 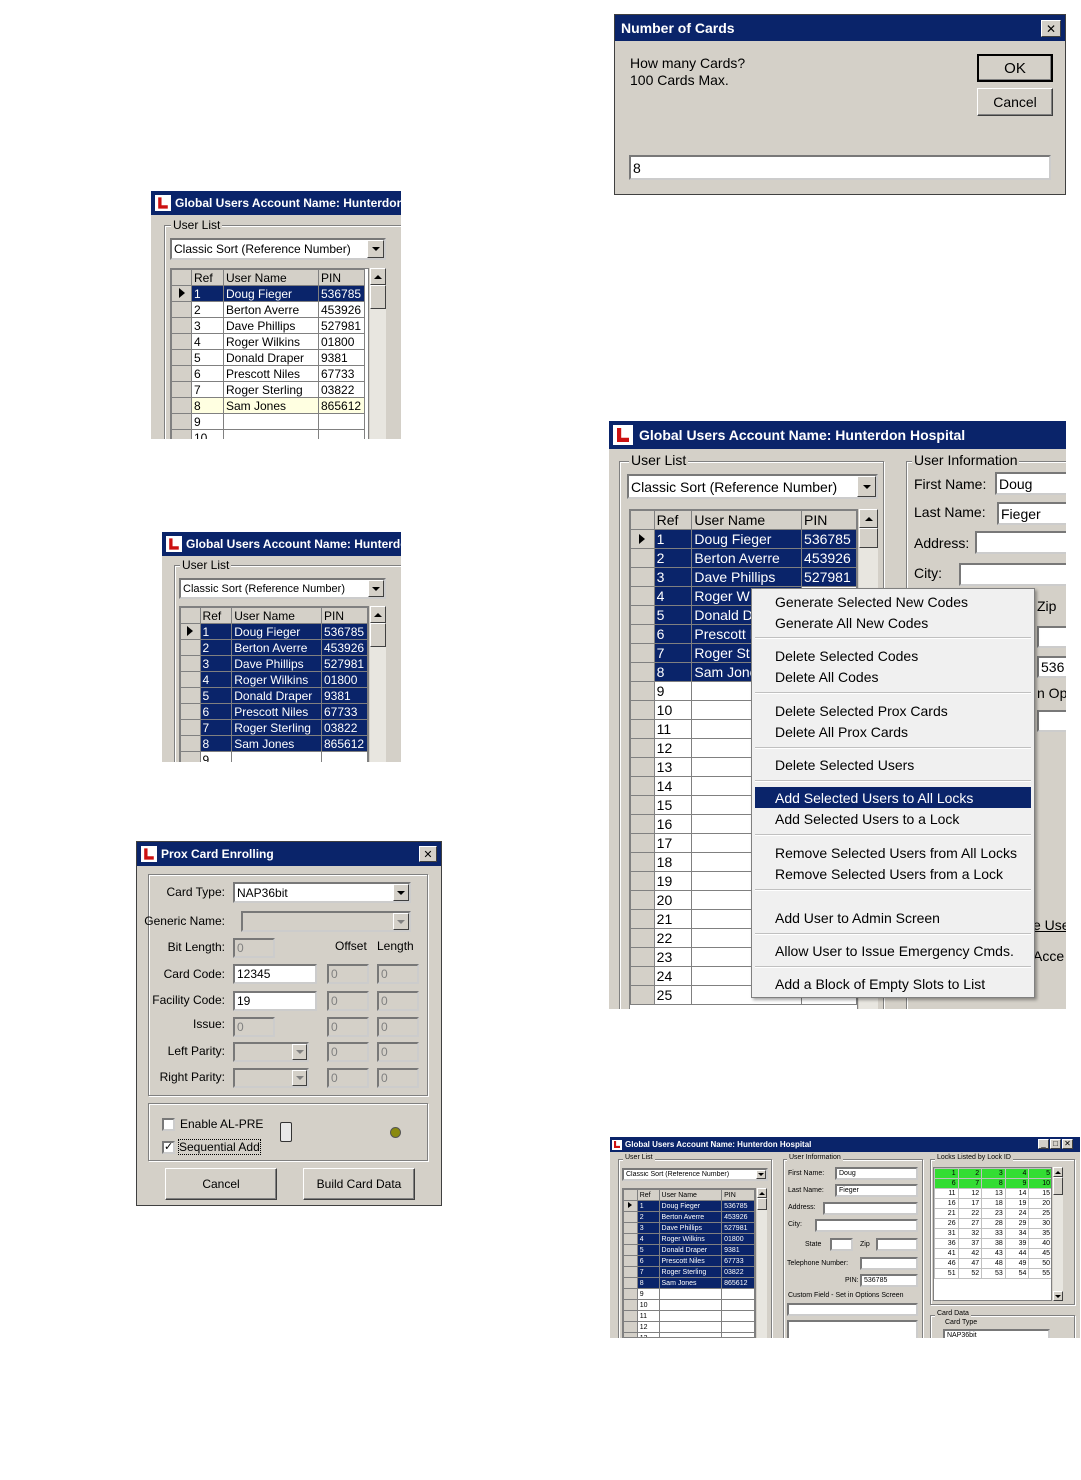 What do you see at coordinates (689, 1250) in the screenshot?
I see `table-row: 5 Donald Draper 9381` at bounding box center [689, 1250].